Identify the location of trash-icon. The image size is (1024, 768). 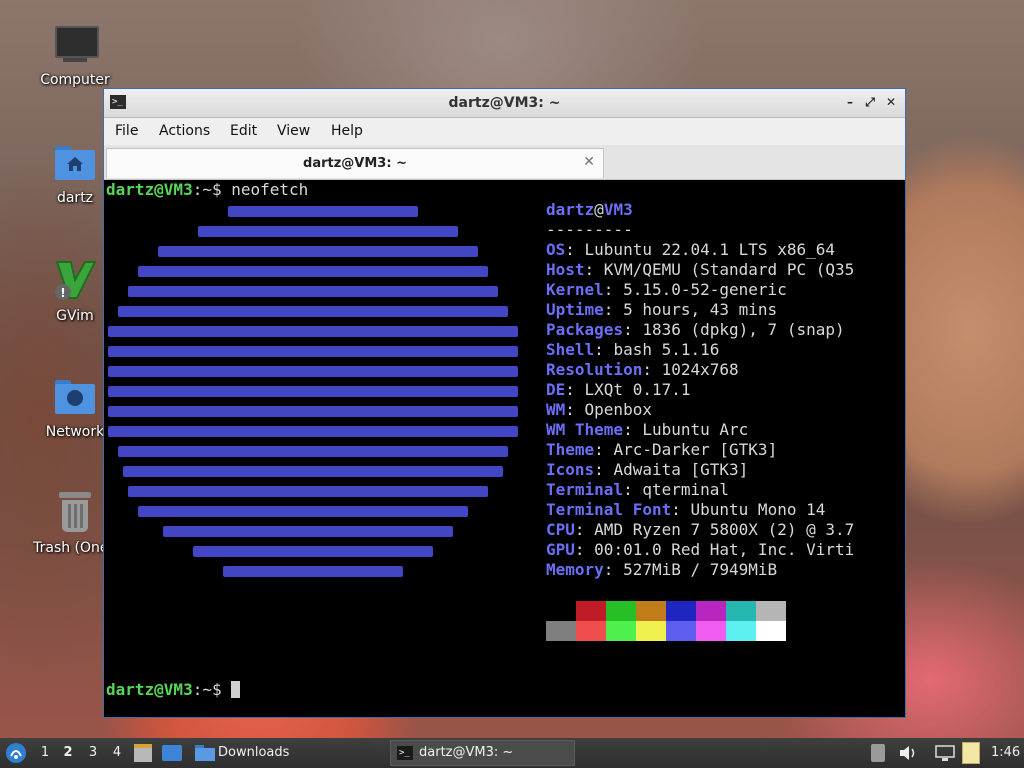
(75, 512).